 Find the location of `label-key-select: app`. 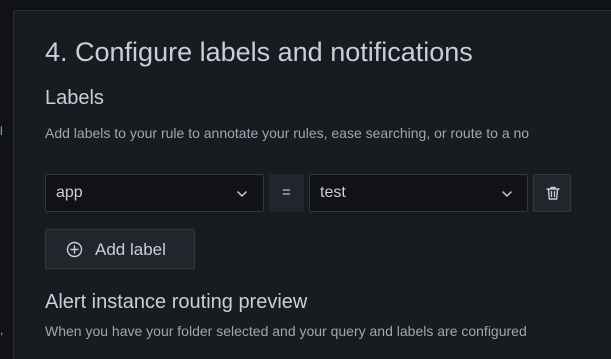

label-key-select: app is located at coordinates (154, 193).